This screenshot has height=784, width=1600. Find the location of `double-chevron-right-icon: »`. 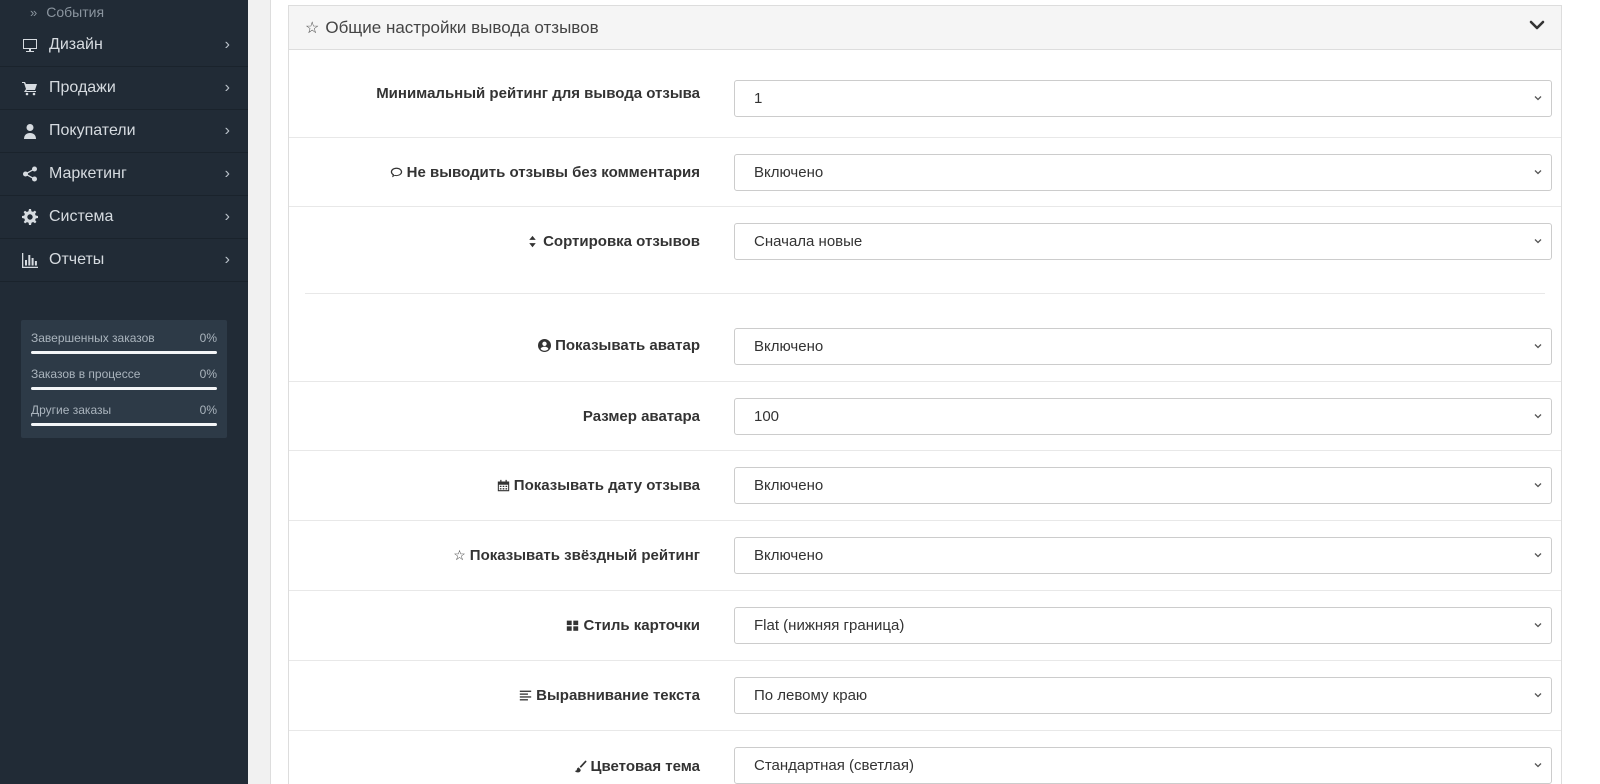

double-chevron-right-icon: » is located at coordinates (34, 12).